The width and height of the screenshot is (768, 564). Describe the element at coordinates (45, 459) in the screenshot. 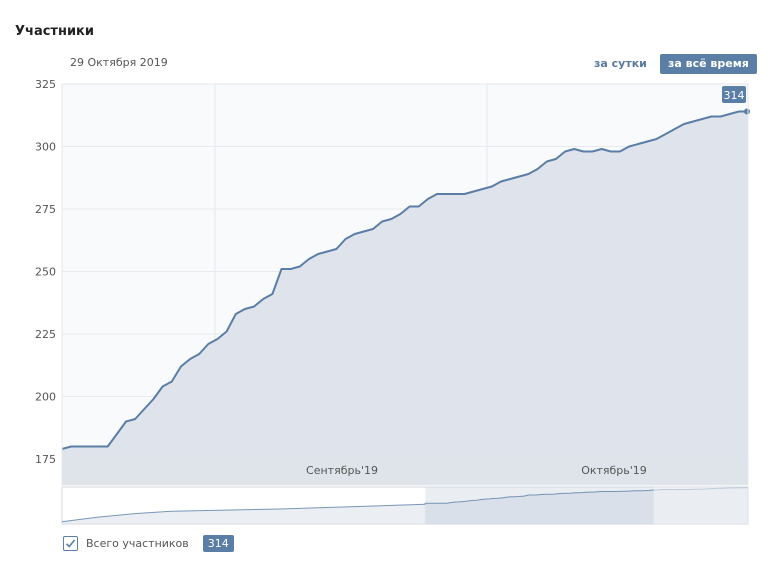

I see `y-tick-label: 175` at that location.